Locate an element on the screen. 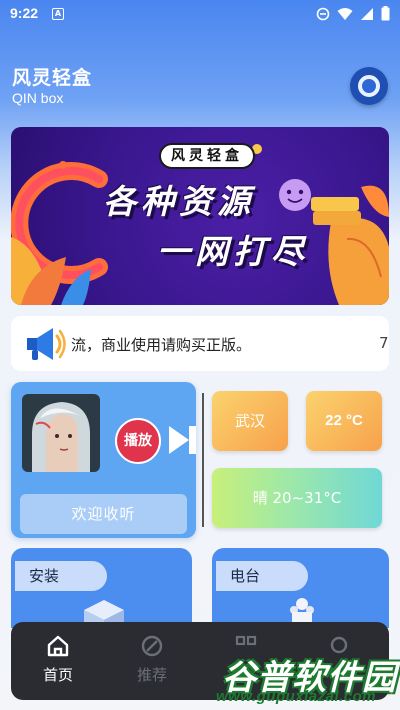  watermark-url: www.gupuxlazal.com is located at coordinates (296, 696).